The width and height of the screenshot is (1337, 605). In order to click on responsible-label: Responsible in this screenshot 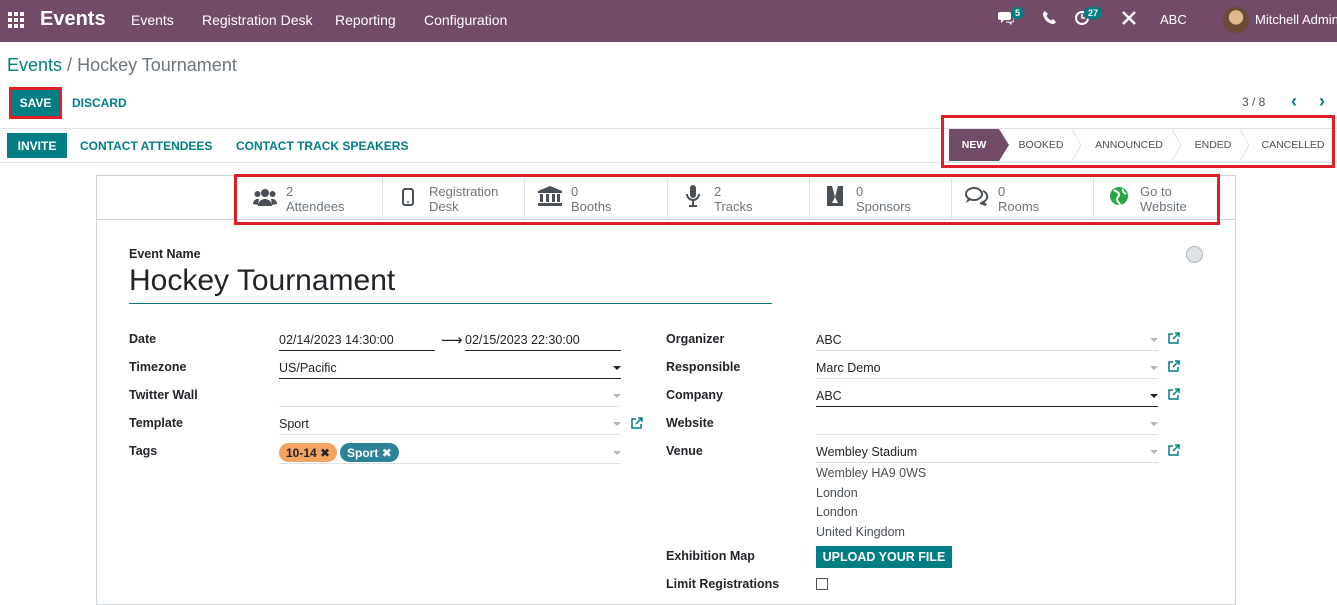, I will do `click(703, 367)`.